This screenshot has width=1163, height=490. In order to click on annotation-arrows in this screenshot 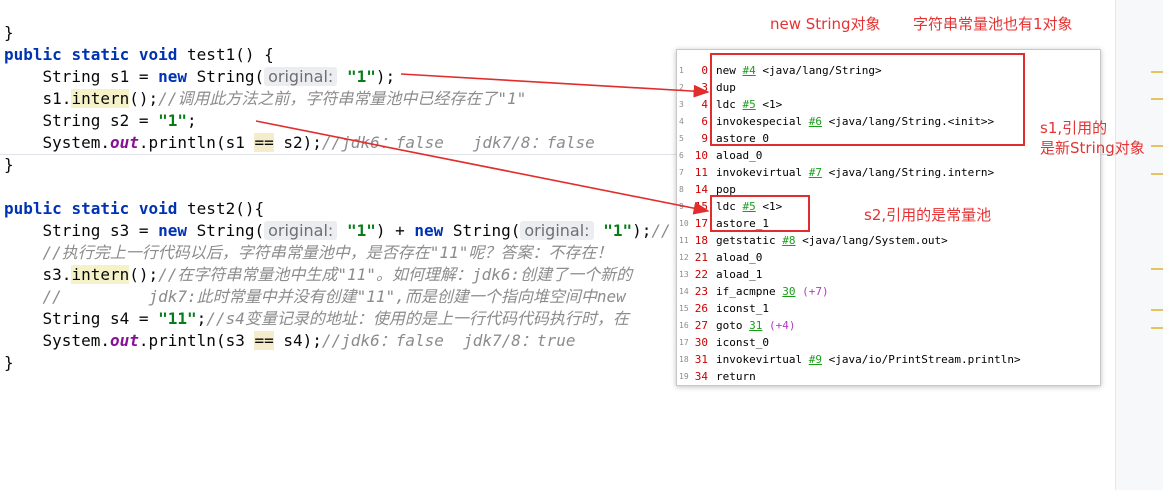, I will do `click(482, 144)`.